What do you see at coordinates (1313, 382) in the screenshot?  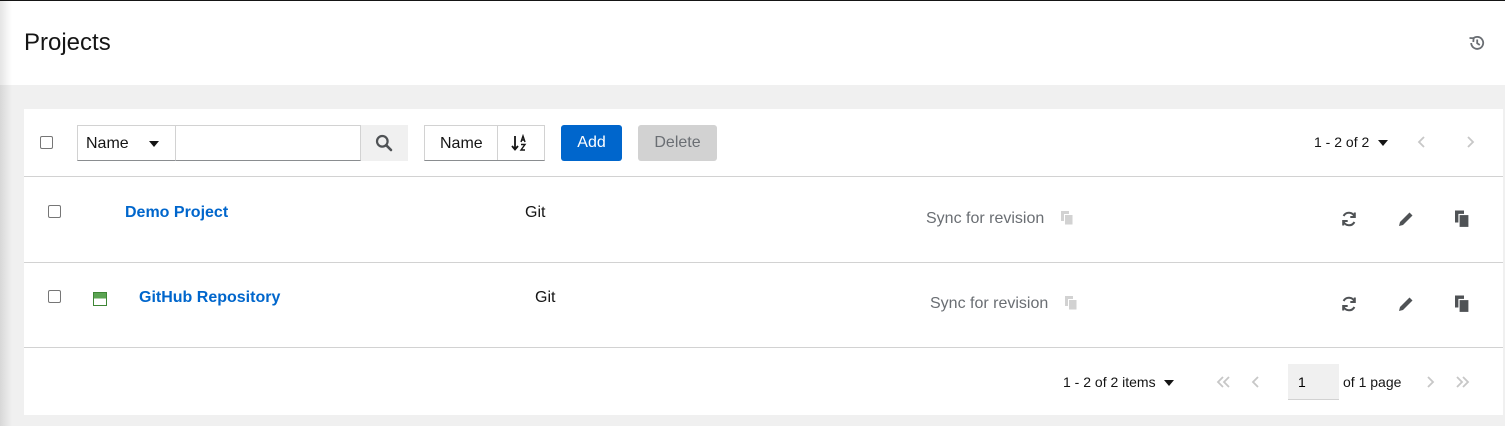 I see `page-number-input` at bounding box center [1313, 382].